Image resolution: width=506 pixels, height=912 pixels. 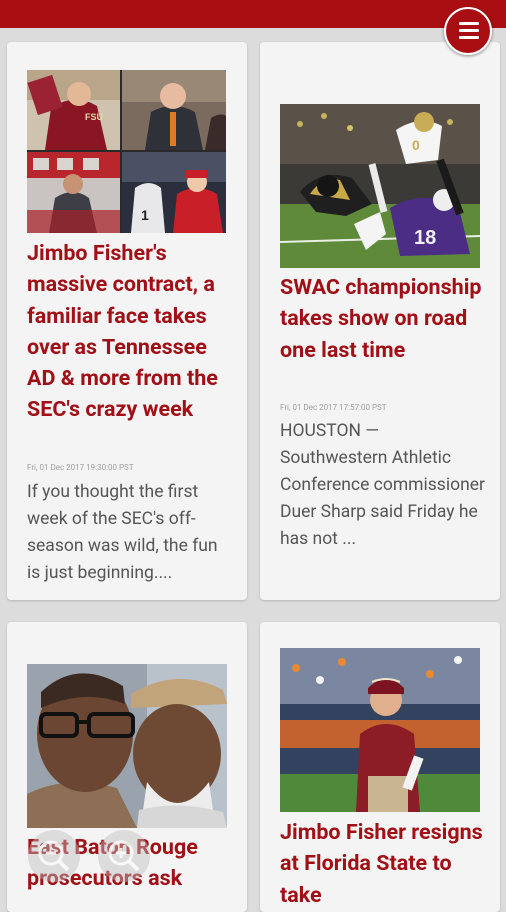 I want to click on zoom-in-icon, so click(x=124, y=856).